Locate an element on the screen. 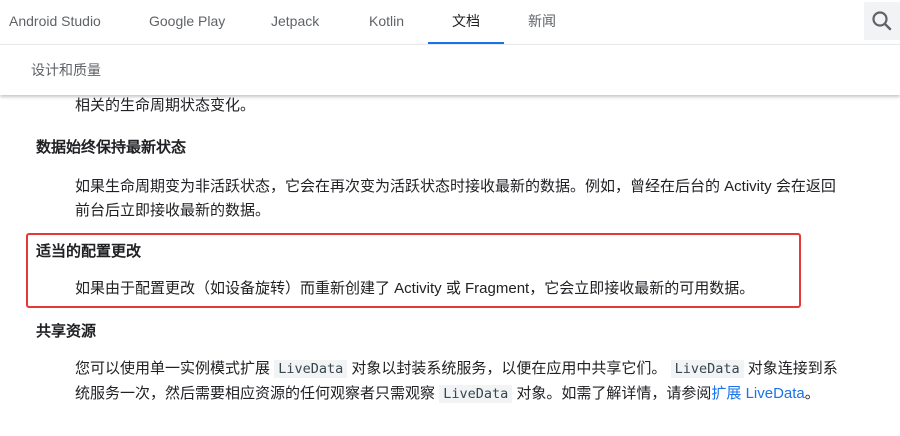 This screenshot has width=900, height=436. text-span: 对象连接到系 is located at coordinates (792, 368).